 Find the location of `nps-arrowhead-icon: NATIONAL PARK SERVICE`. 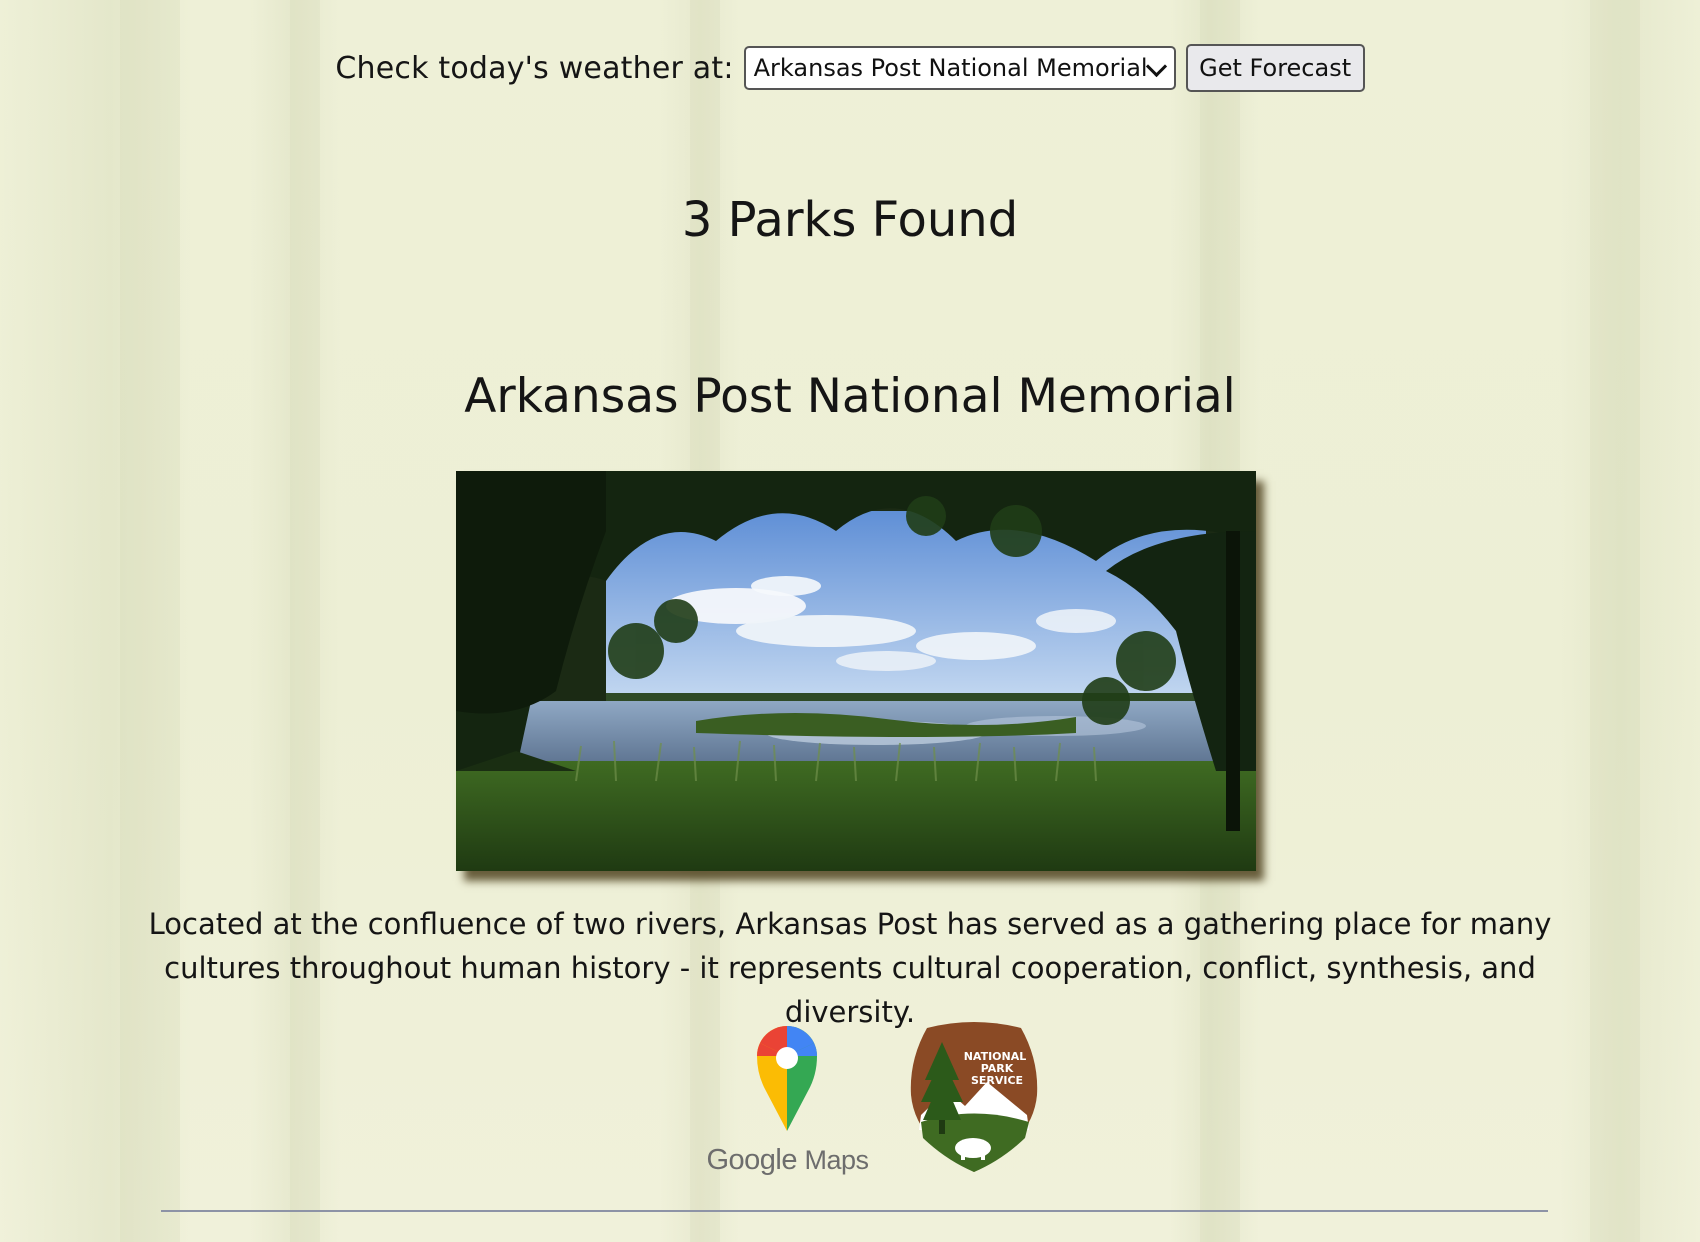

nps-arrowhead-icon: NATIONAL PARK SERVICE is located at coordinates (974, 1097).